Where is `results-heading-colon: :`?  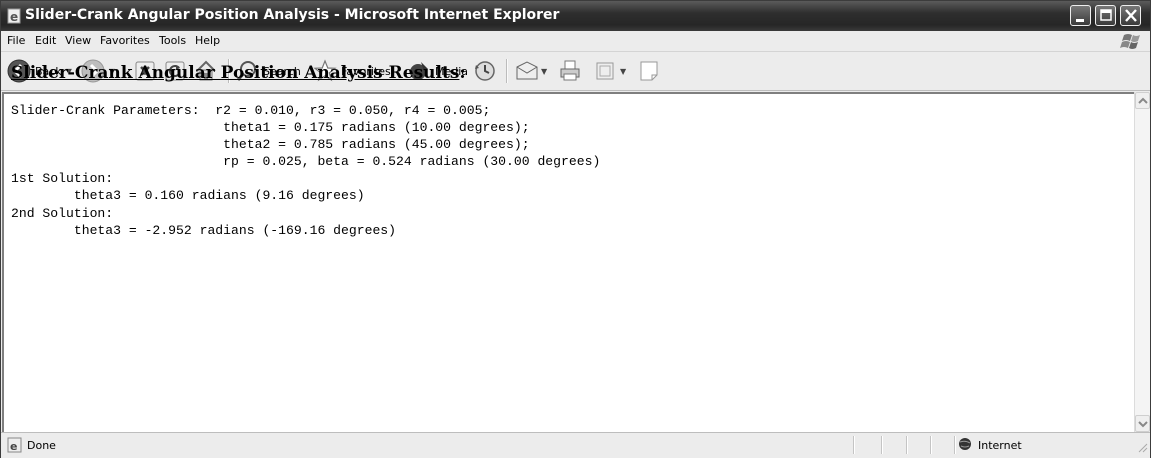
results-heading-colon: : is located at coordinates (462, 73).